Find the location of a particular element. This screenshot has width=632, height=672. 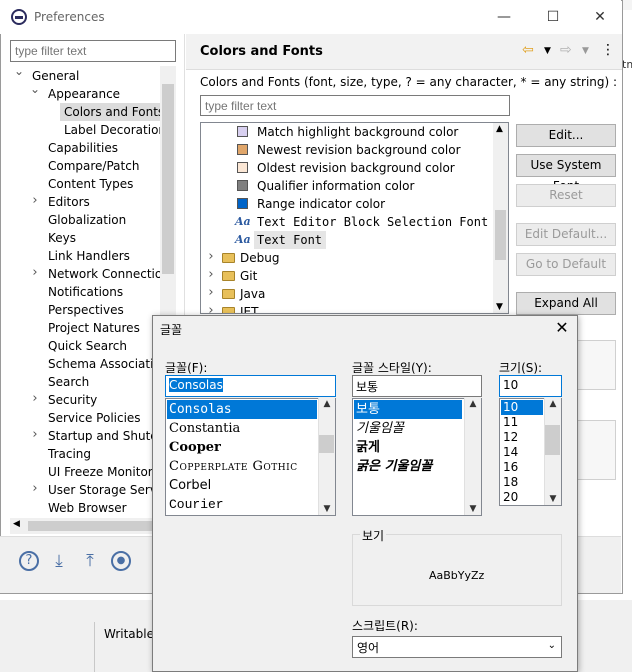

font-list-item: Consolas is located at coordinates (242, 409).